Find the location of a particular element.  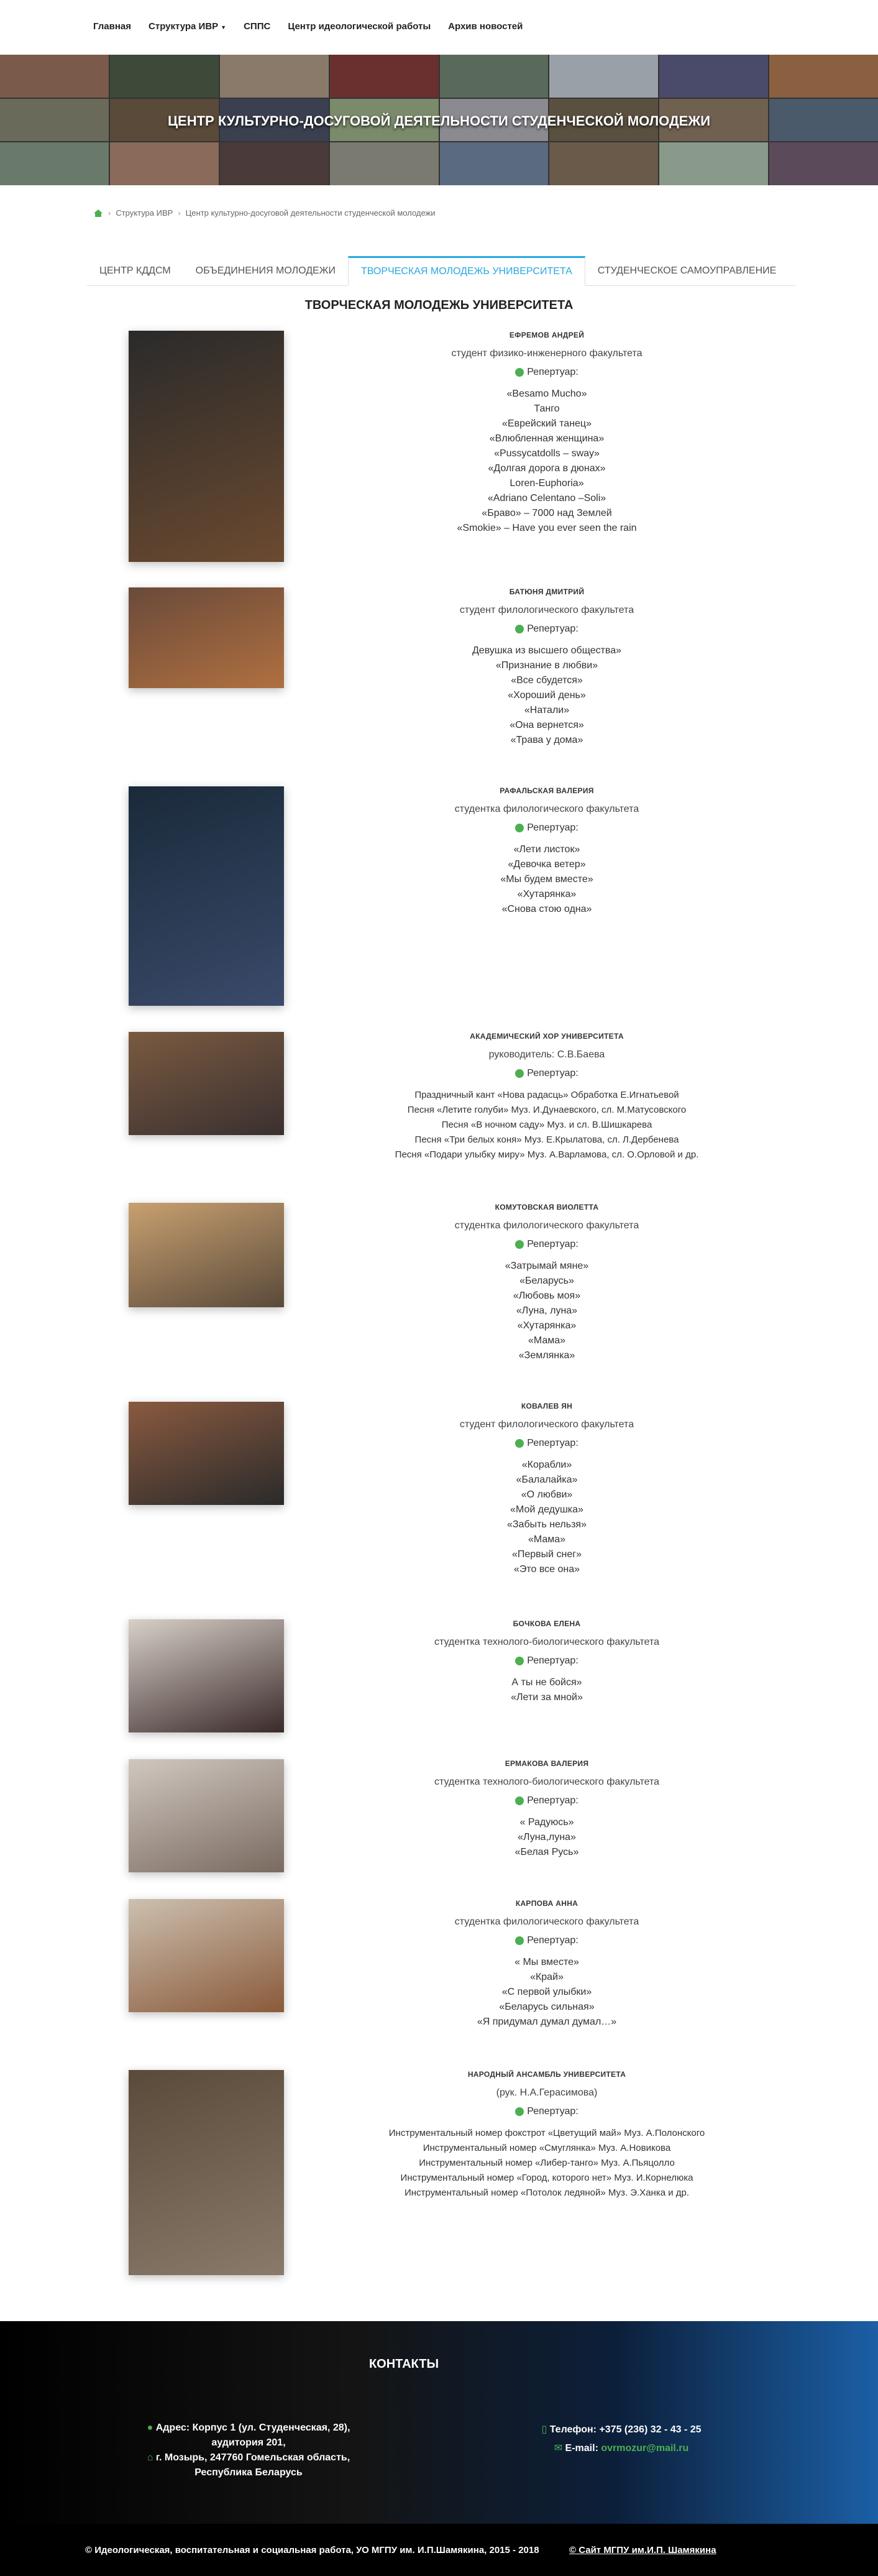

song-item: « Радуюсь» is located at coordinates (546, 1822).